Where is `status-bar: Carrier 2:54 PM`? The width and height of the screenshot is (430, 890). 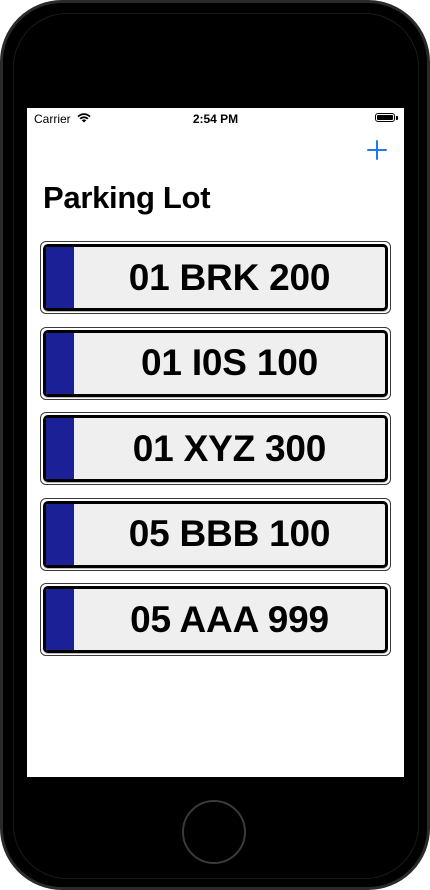 status-bar: Carrier 2:54 PM is located at coordinates (215, 119).